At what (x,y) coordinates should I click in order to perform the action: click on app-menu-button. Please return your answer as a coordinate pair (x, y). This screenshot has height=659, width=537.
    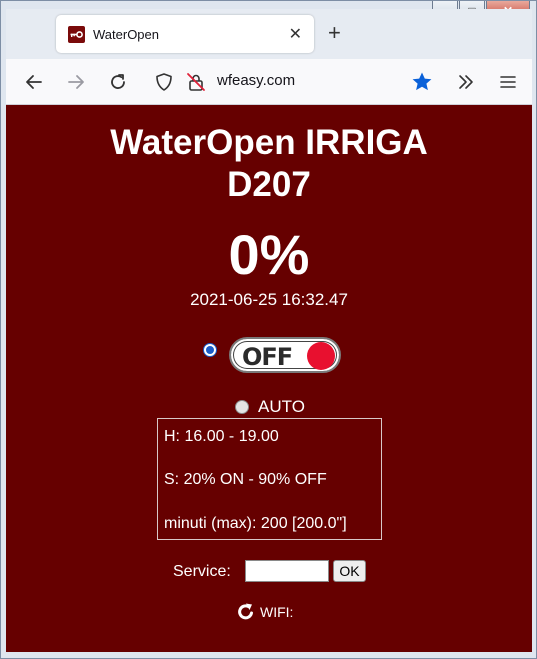
    Looking at the image, I should click on (508, 82).